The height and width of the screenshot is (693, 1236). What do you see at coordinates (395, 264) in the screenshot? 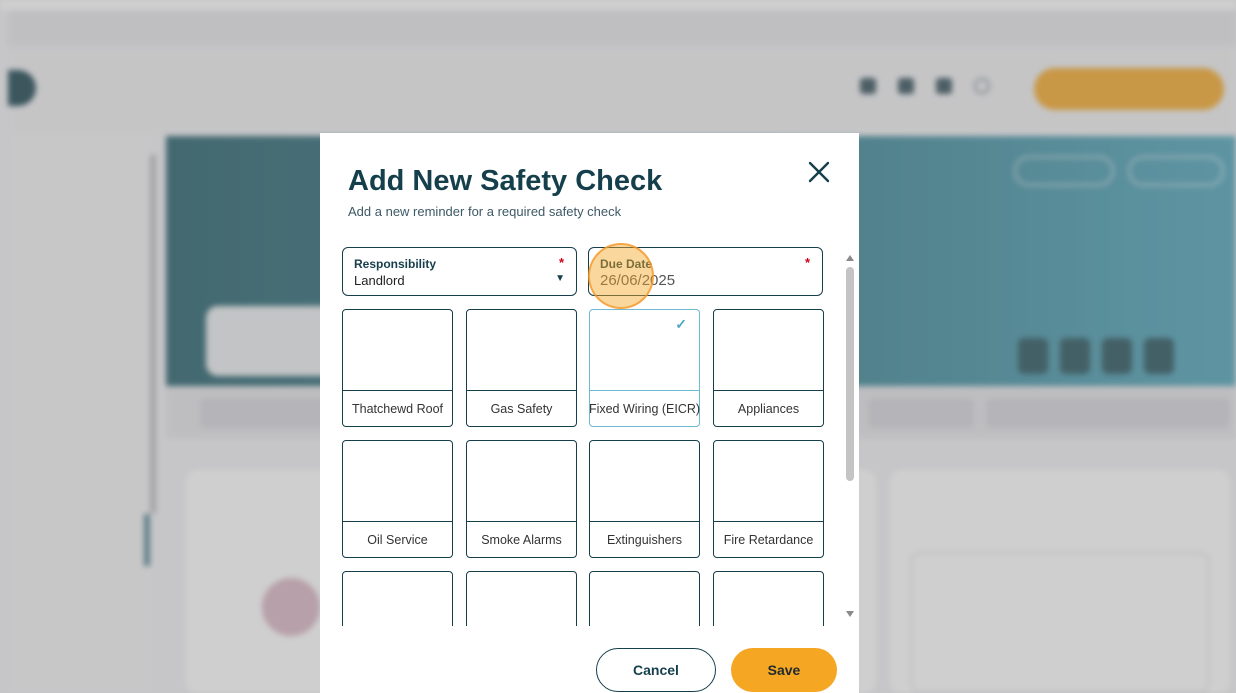
I see `responsibility-label: Responsibility` at bounding box center [395, 264].